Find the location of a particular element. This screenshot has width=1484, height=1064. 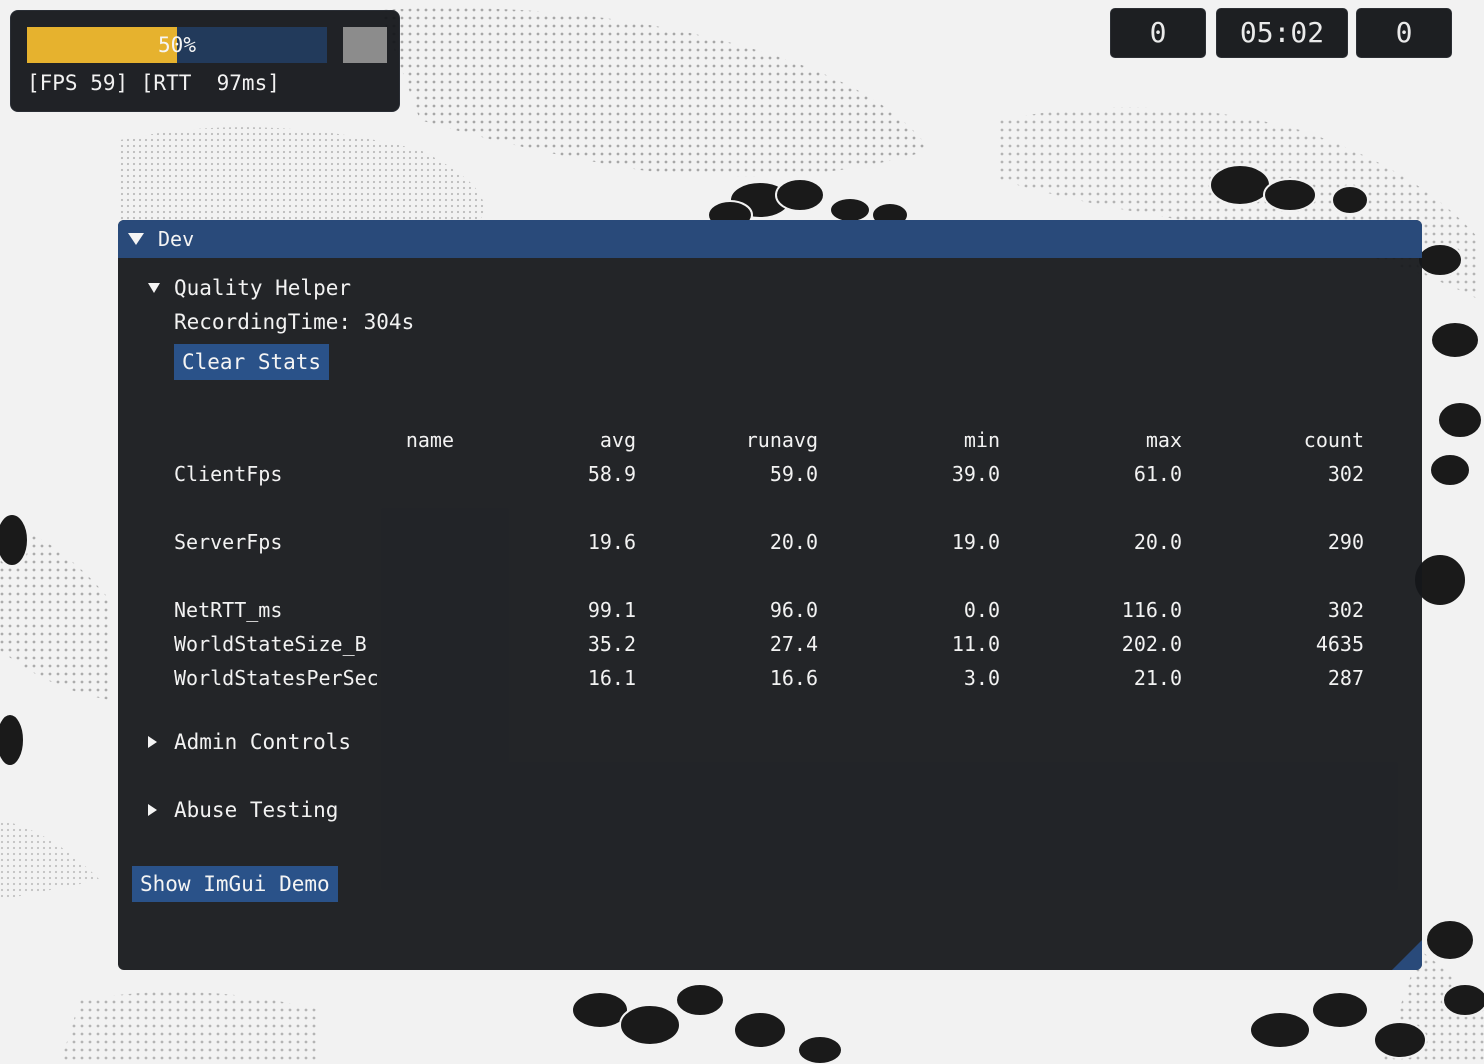

cell-max: 20.0 is located at coordinates (1157, 542).